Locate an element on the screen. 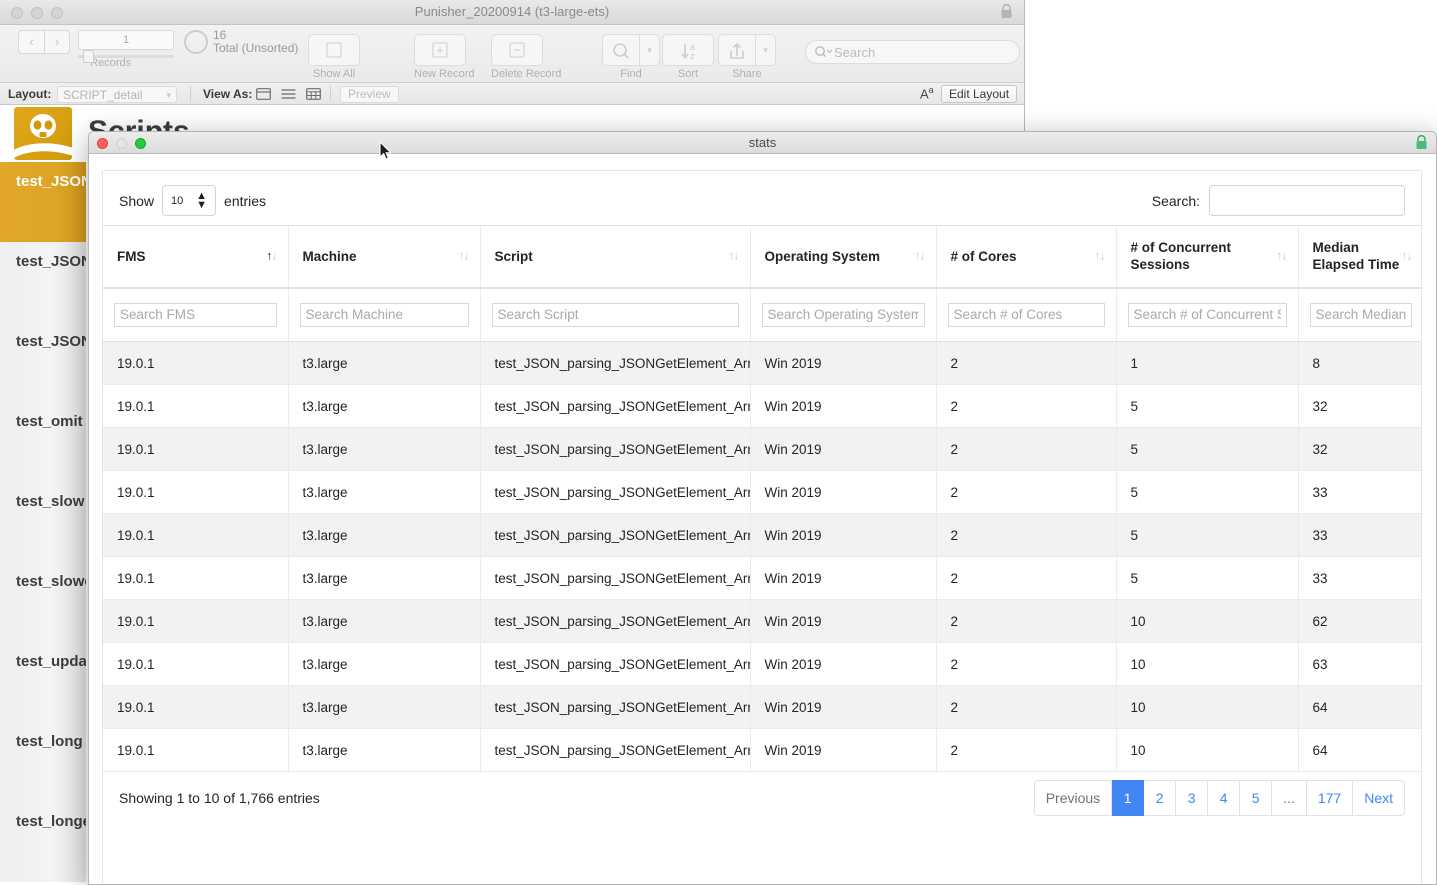  previous-record-button: ‹ is located at coordinates (31, 42).